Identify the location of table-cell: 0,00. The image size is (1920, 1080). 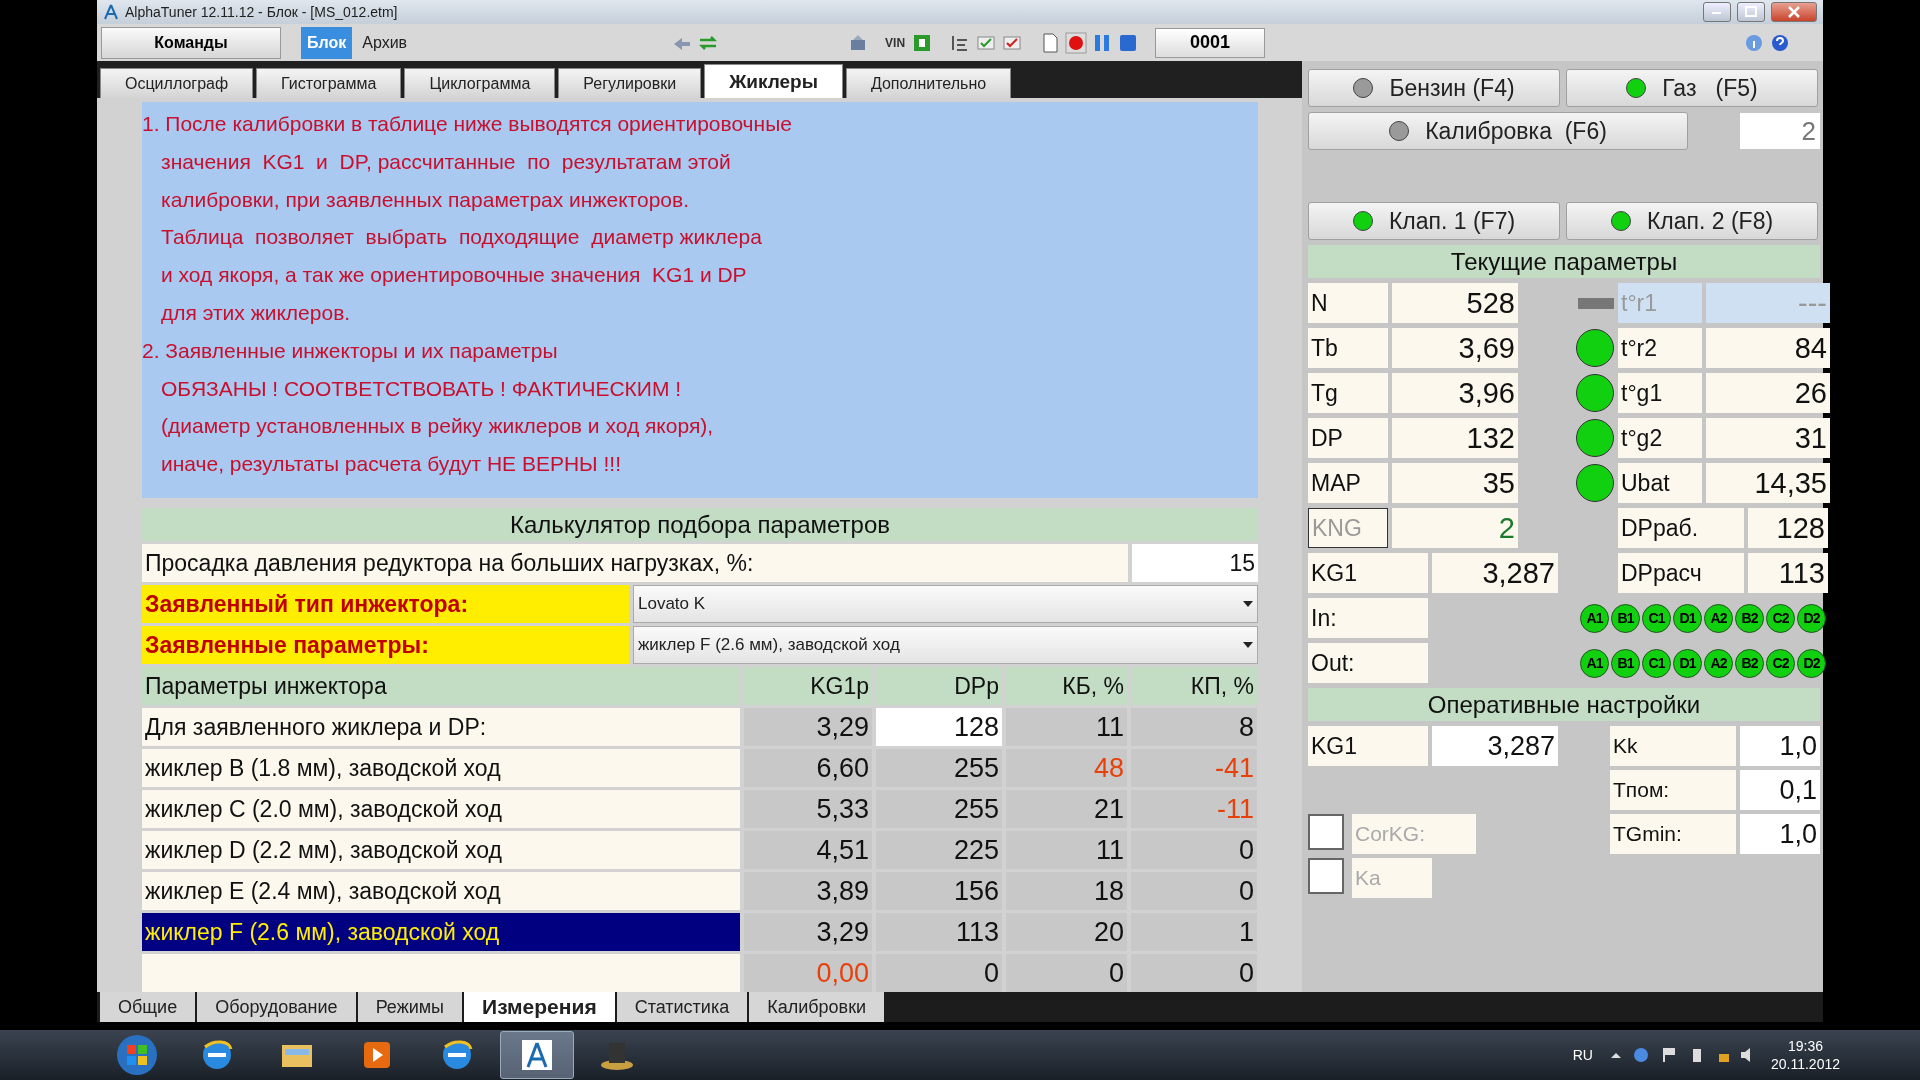
(808, 973).